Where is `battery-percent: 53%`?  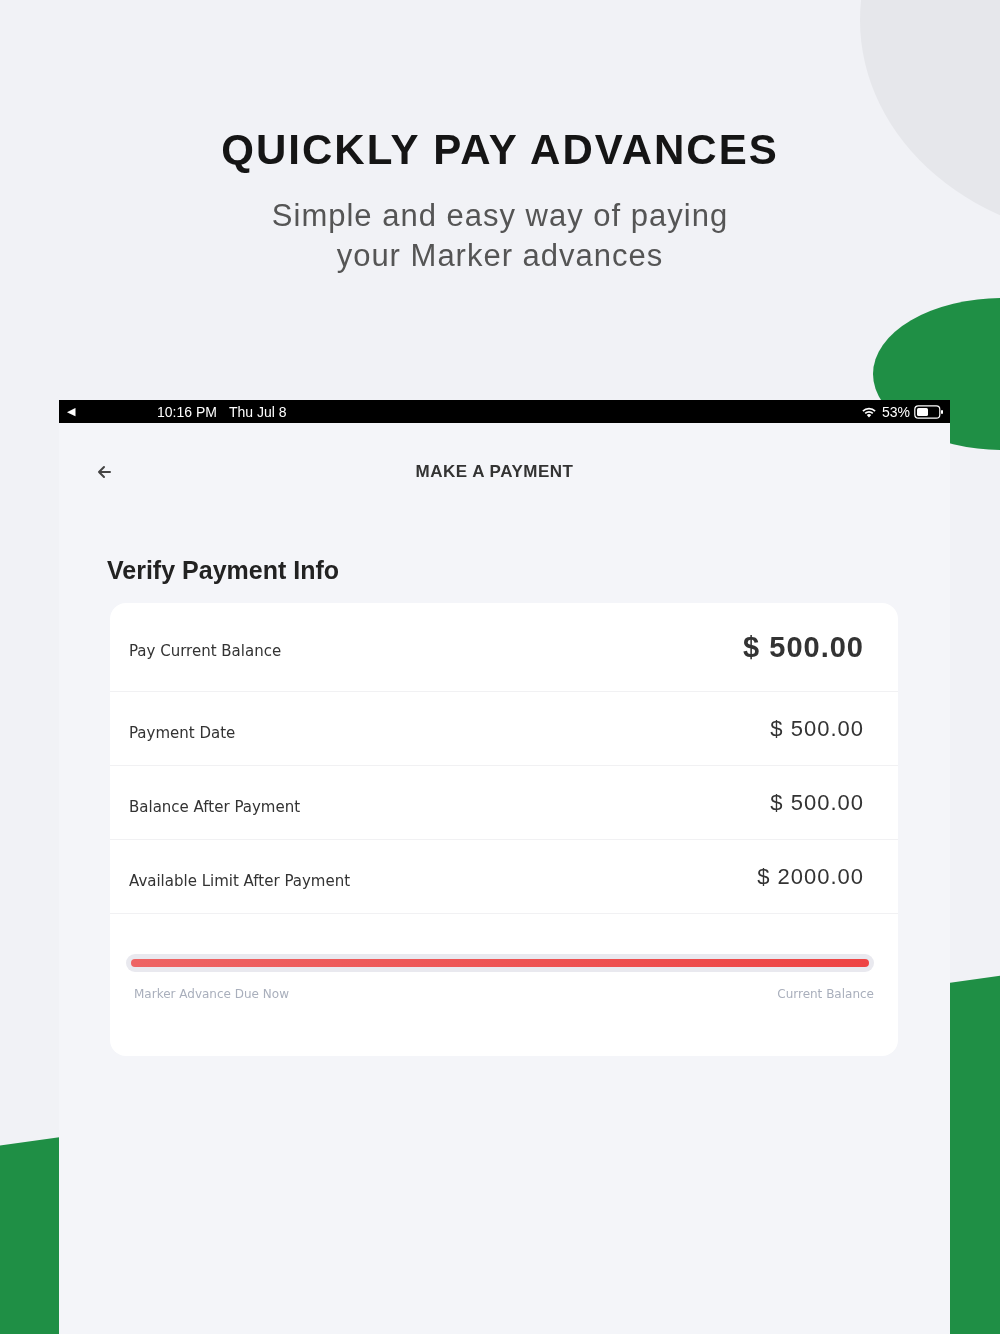
battery-percent: 53% is located at coordinates (895, 411).